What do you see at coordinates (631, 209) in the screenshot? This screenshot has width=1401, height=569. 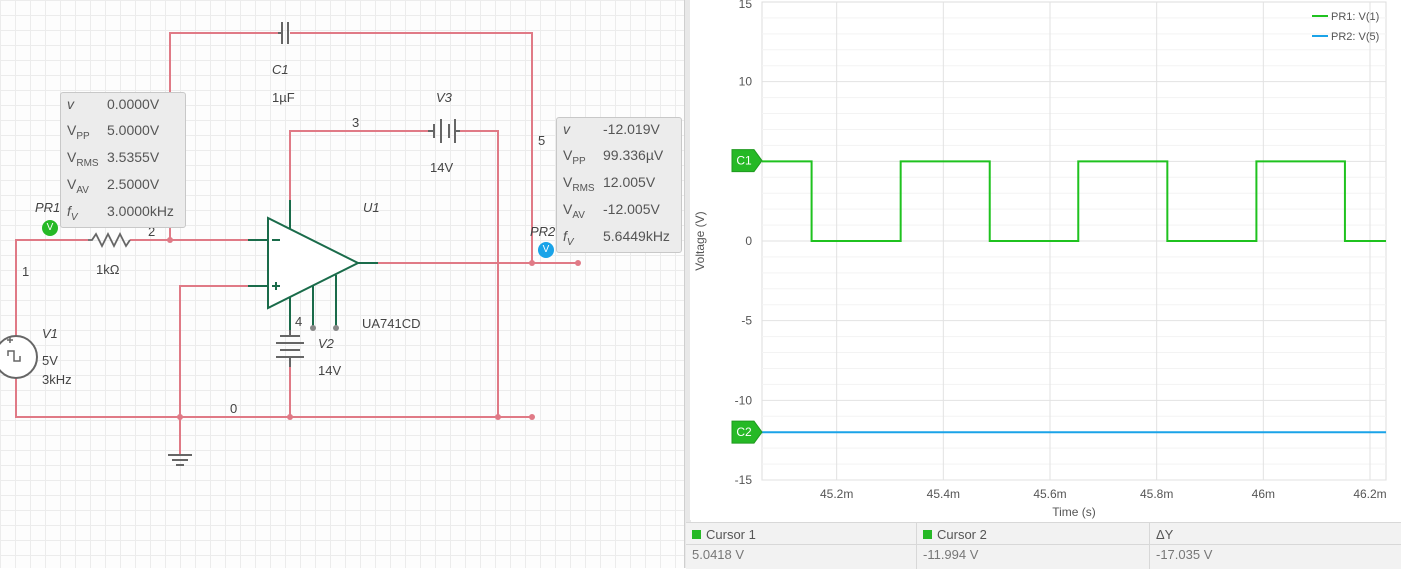 I see `pr2-vav: -12.005V` at bounding box center [631, 209].